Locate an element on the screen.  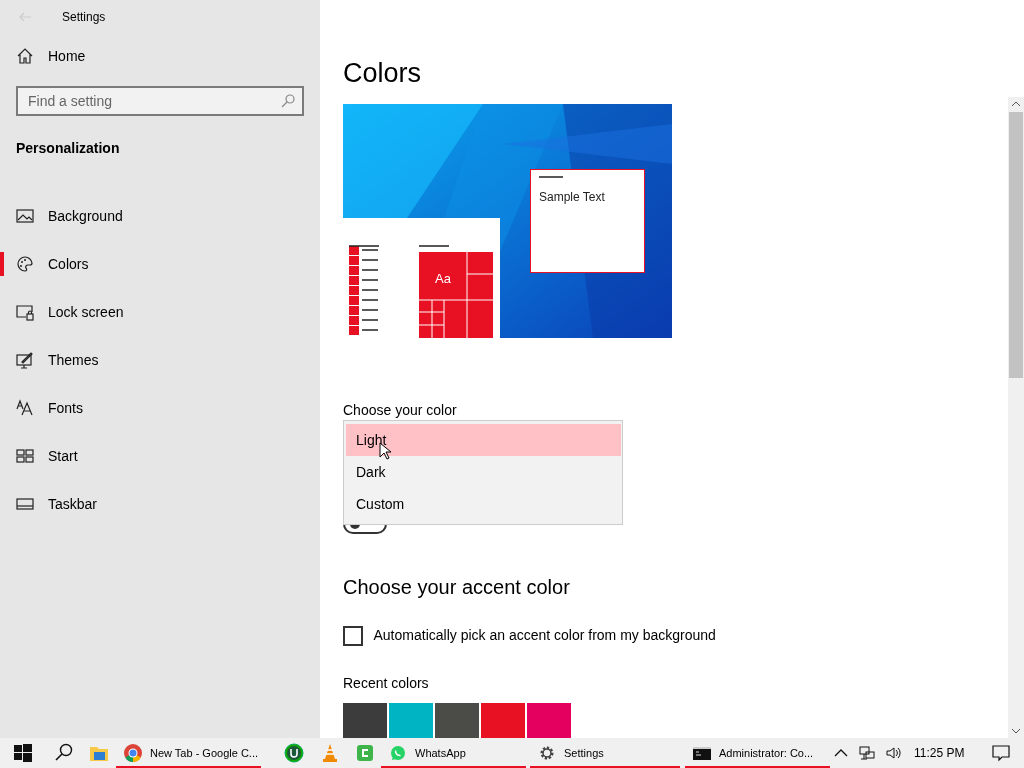
sidebar-item: Start is located at coordinates (160, 456).